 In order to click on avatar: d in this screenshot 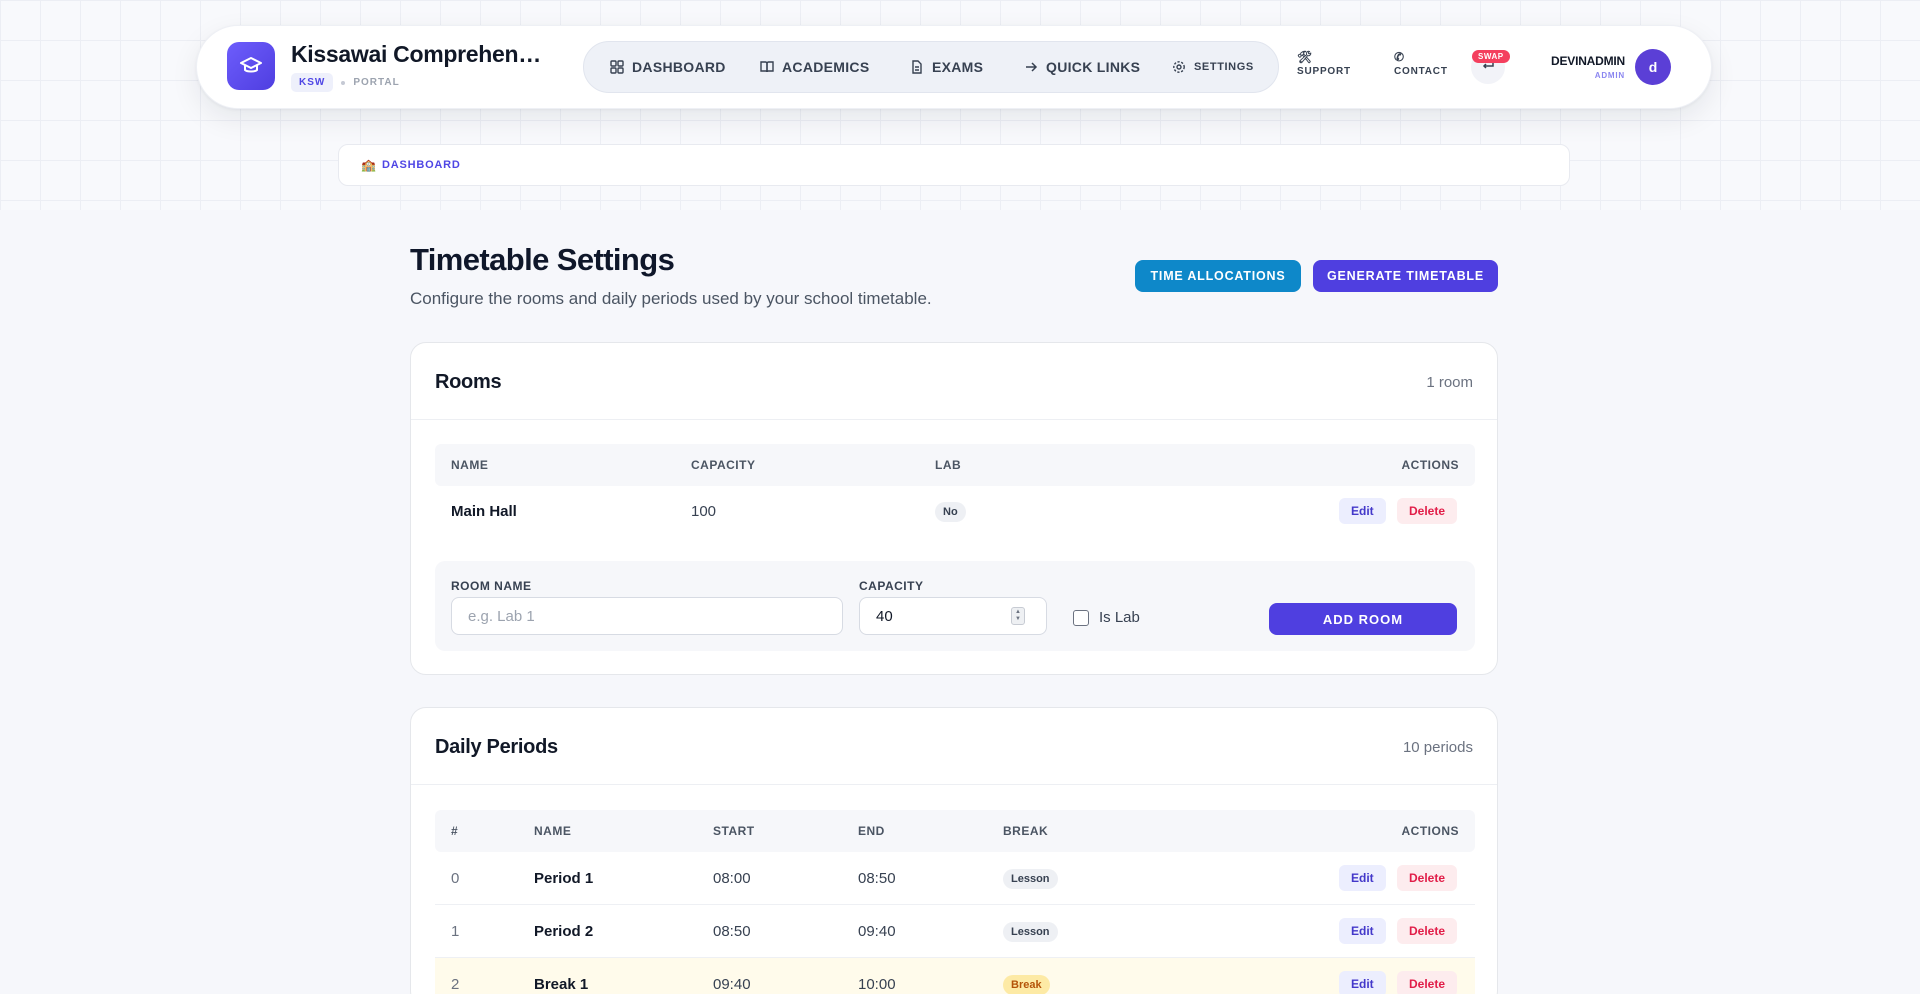, I will do `click(1653, 67)`.